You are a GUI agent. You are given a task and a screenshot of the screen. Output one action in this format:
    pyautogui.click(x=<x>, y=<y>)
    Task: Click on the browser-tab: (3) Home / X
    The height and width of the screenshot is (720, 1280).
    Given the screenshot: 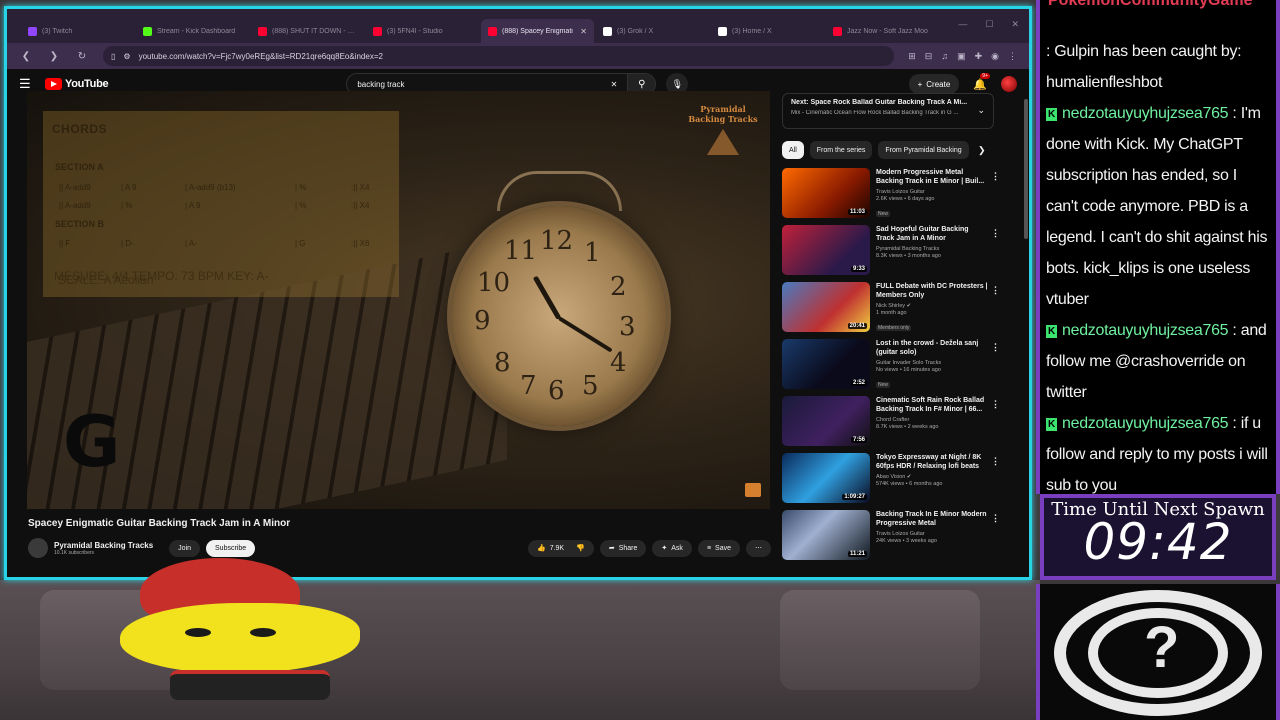 What is the action you would take?
    pyautogui.click(x=767, y=31)
    